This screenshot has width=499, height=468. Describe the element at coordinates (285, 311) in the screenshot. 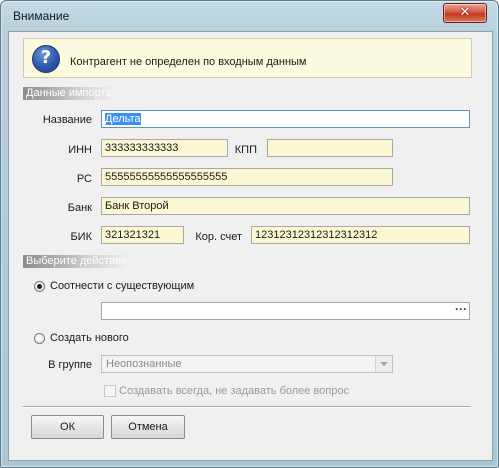

I see `existing-counterparty-input` at that location.